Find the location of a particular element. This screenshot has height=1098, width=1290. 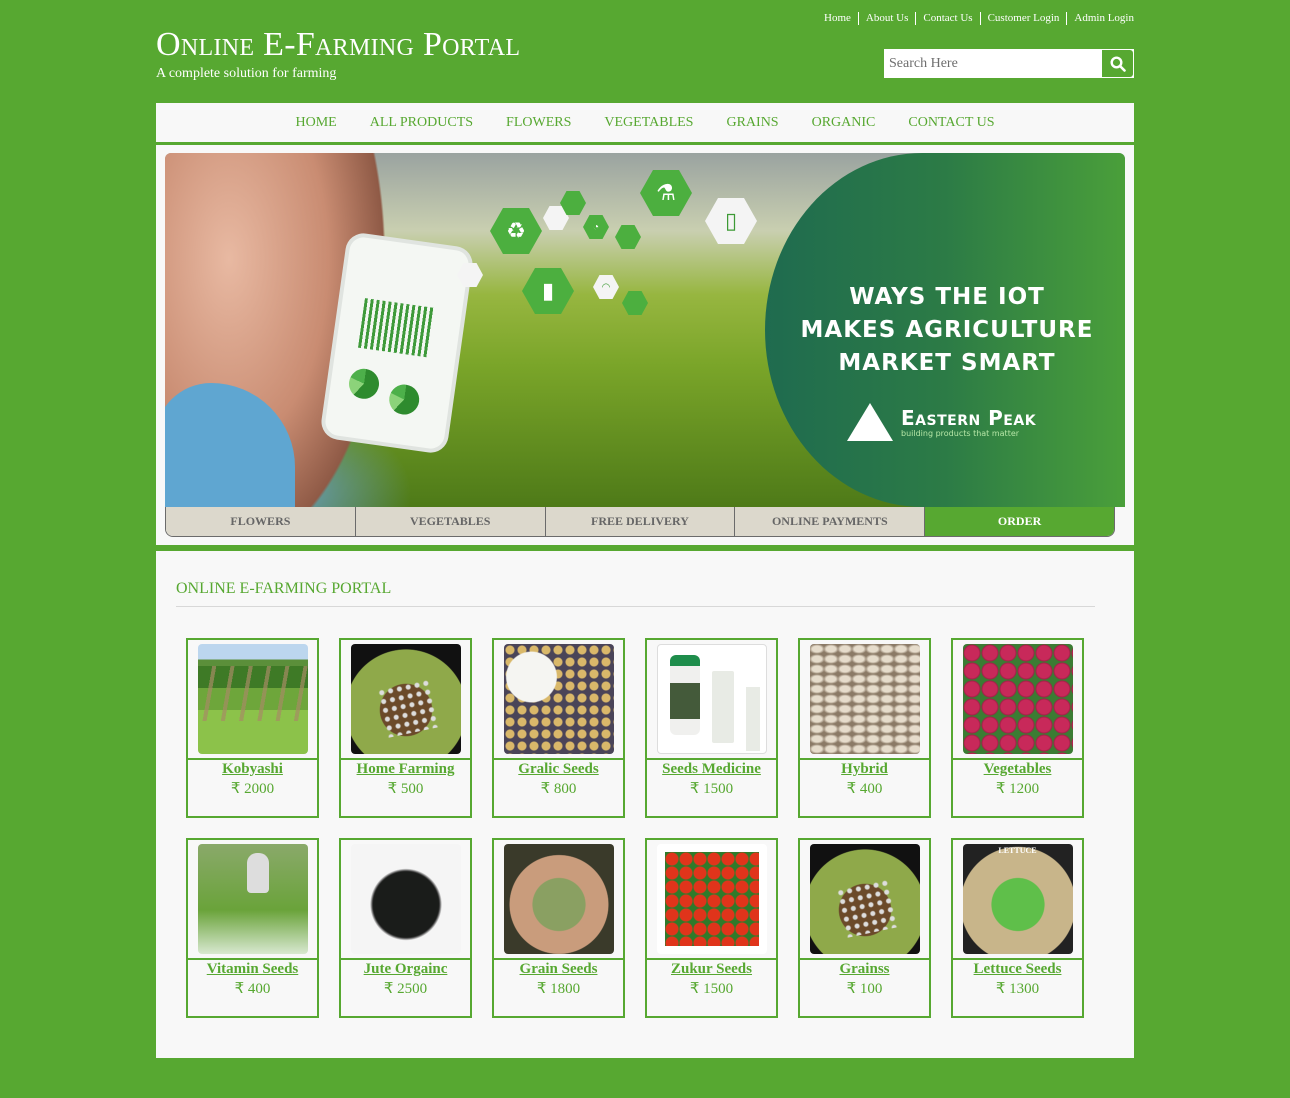

nav-home: HOME is located at coordinates (315, 123).